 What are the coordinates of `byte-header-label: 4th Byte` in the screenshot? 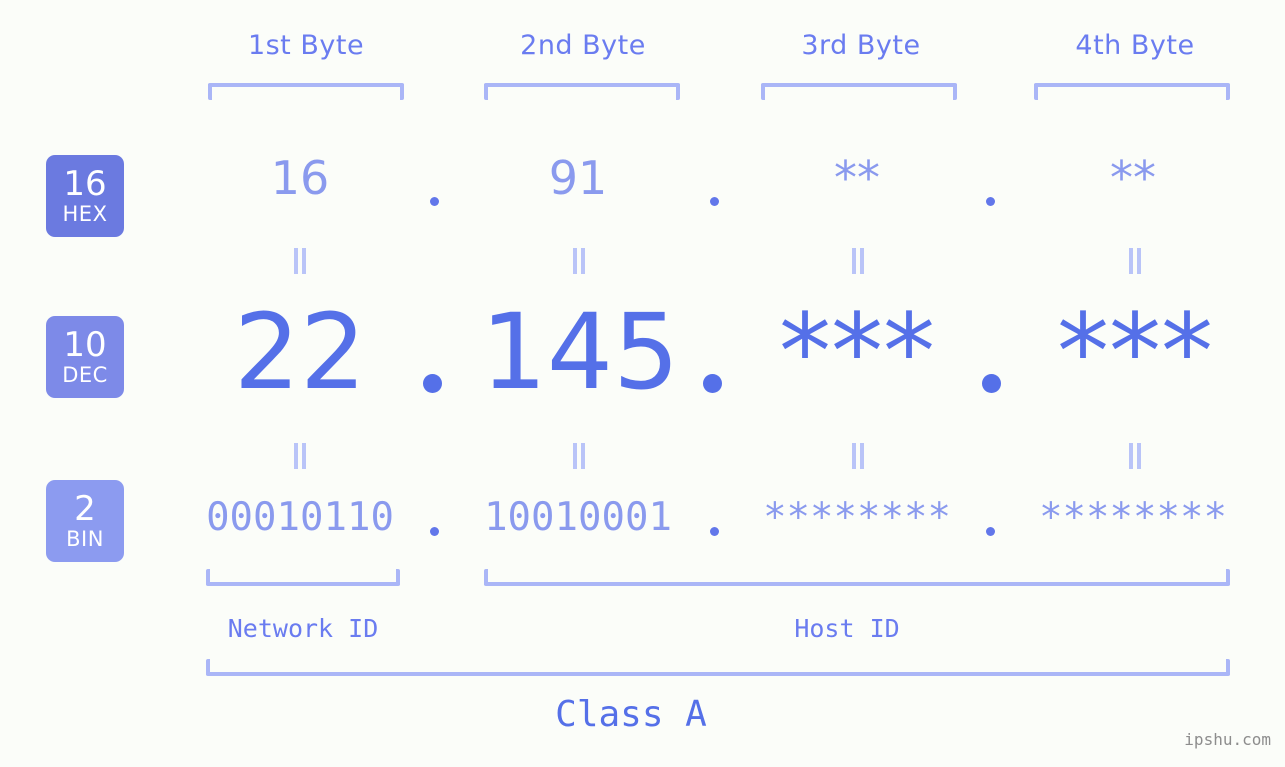 It's located at (1135, 45).